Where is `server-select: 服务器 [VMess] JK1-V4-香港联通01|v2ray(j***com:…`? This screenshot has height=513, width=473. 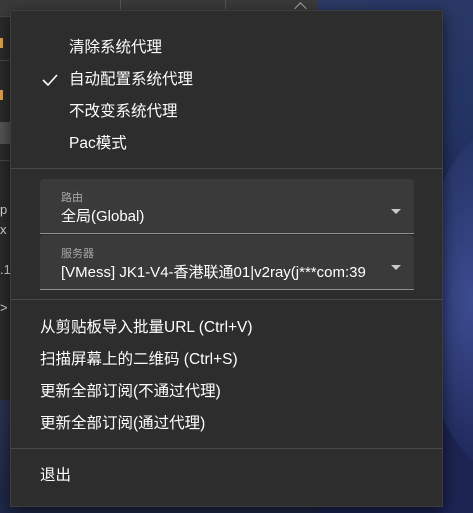 server-select: 服务器 [VMess] JK1-V4-香港联通01|v2ray(j***com:… is located at coordinates (227, 262).